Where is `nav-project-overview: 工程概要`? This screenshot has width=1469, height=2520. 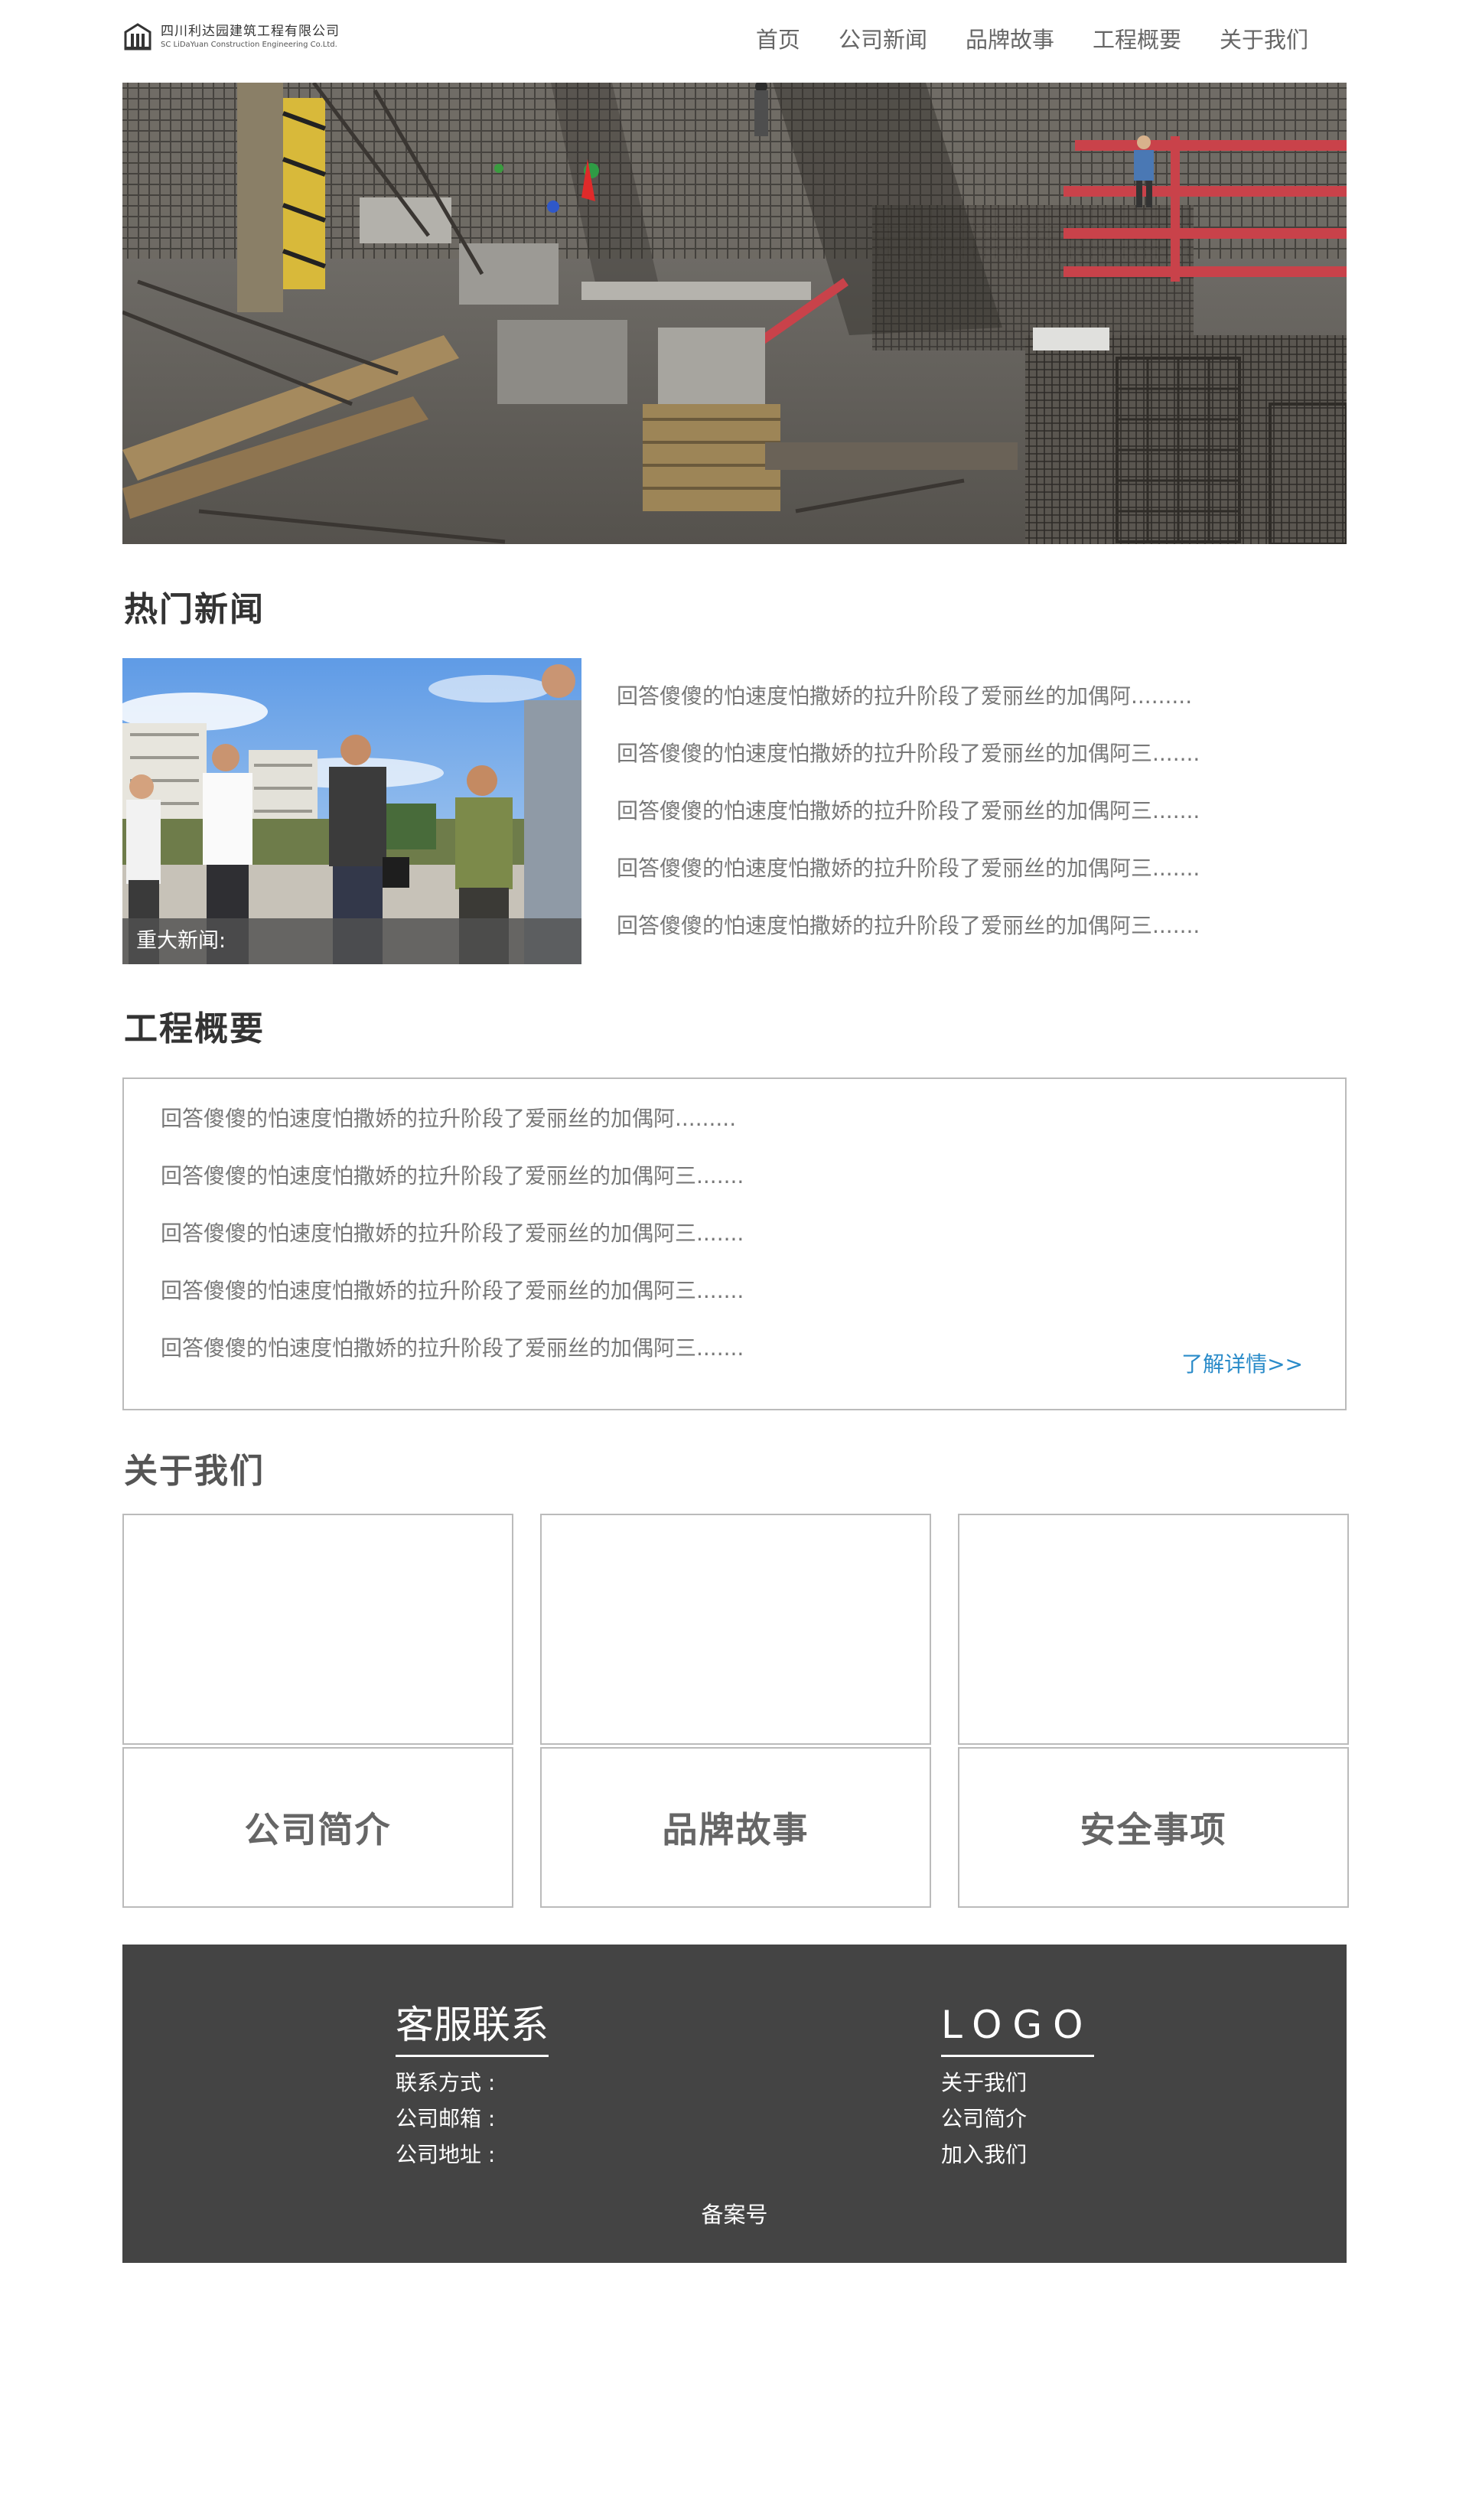 nav-project-overview: 工程概要 is located at coordinates (1137, 40).